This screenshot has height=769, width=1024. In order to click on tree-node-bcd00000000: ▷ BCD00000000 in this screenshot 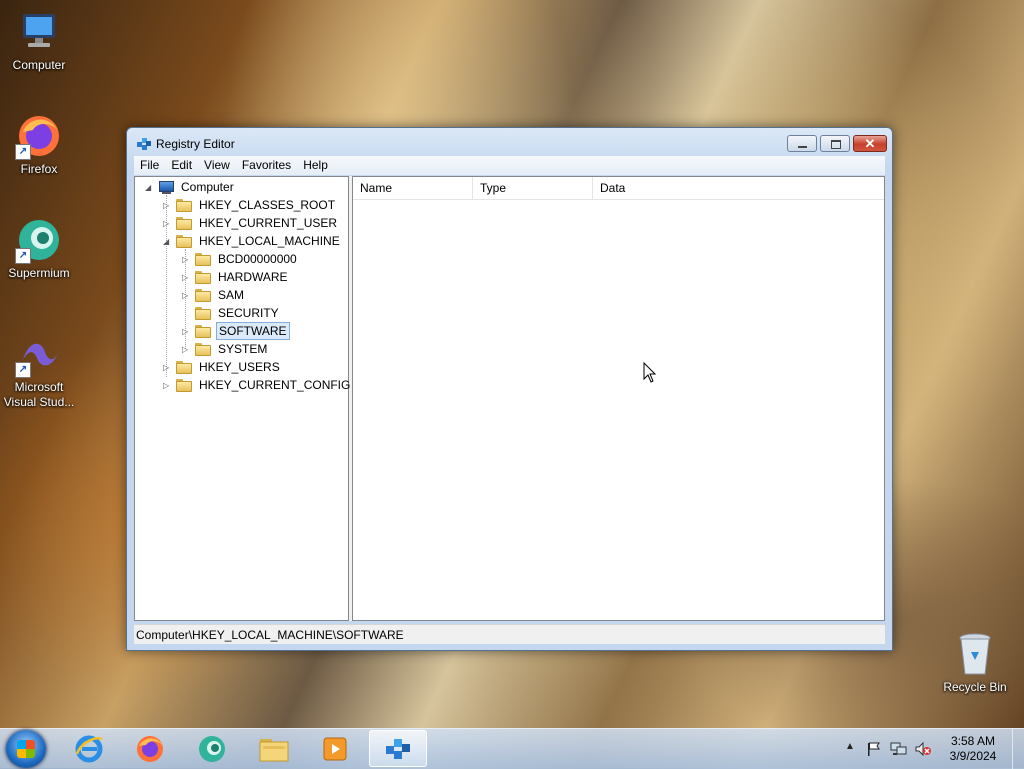, I will do `click(240, 259)`.